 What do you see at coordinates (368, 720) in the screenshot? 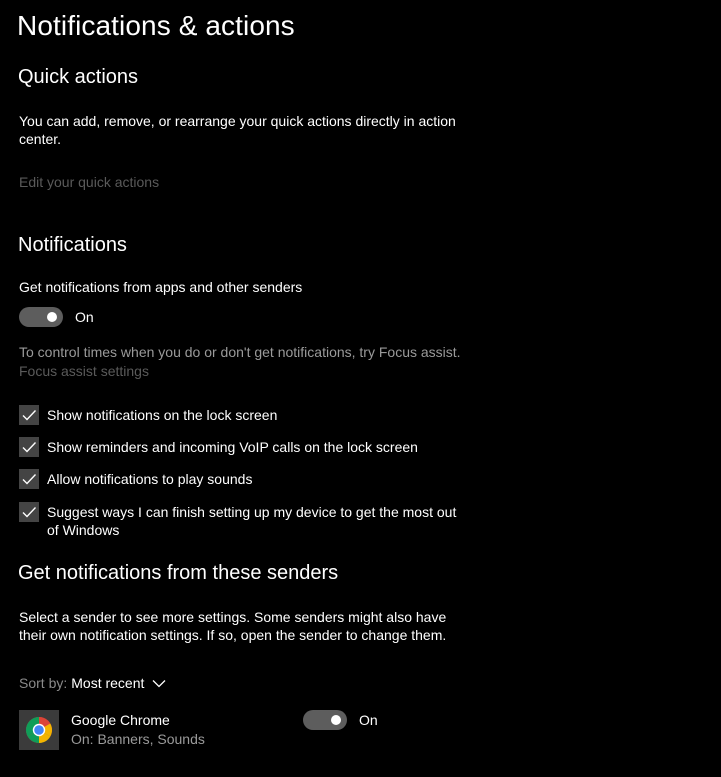
I see `sender-toggle-state: On` at bounding box center [368, 720].